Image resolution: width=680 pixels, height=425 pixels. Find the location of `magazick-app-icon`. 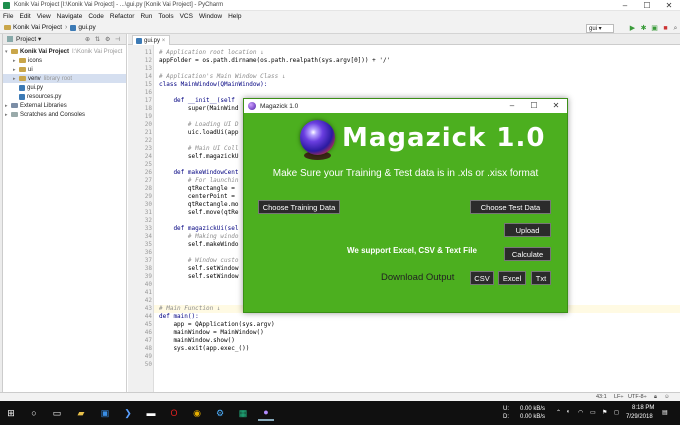

magazick-app-icon is located at coordinates (252, 106).